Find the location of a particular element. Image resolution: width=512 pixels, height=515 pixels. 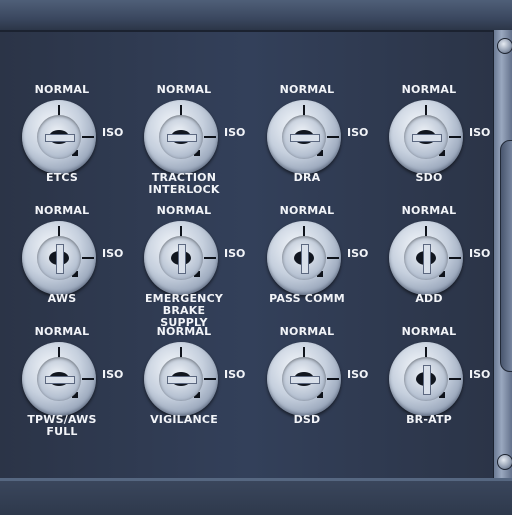

switch-tpws-aws-full: NORMAL ISO TPWS/AWS FULL is located at coordinates (82, 386).